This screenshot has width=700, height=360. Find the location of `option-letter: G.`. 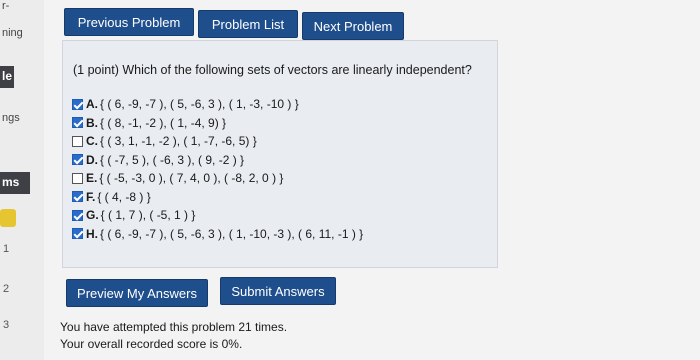

option-letter: G. is located at coordinates (92, 215).